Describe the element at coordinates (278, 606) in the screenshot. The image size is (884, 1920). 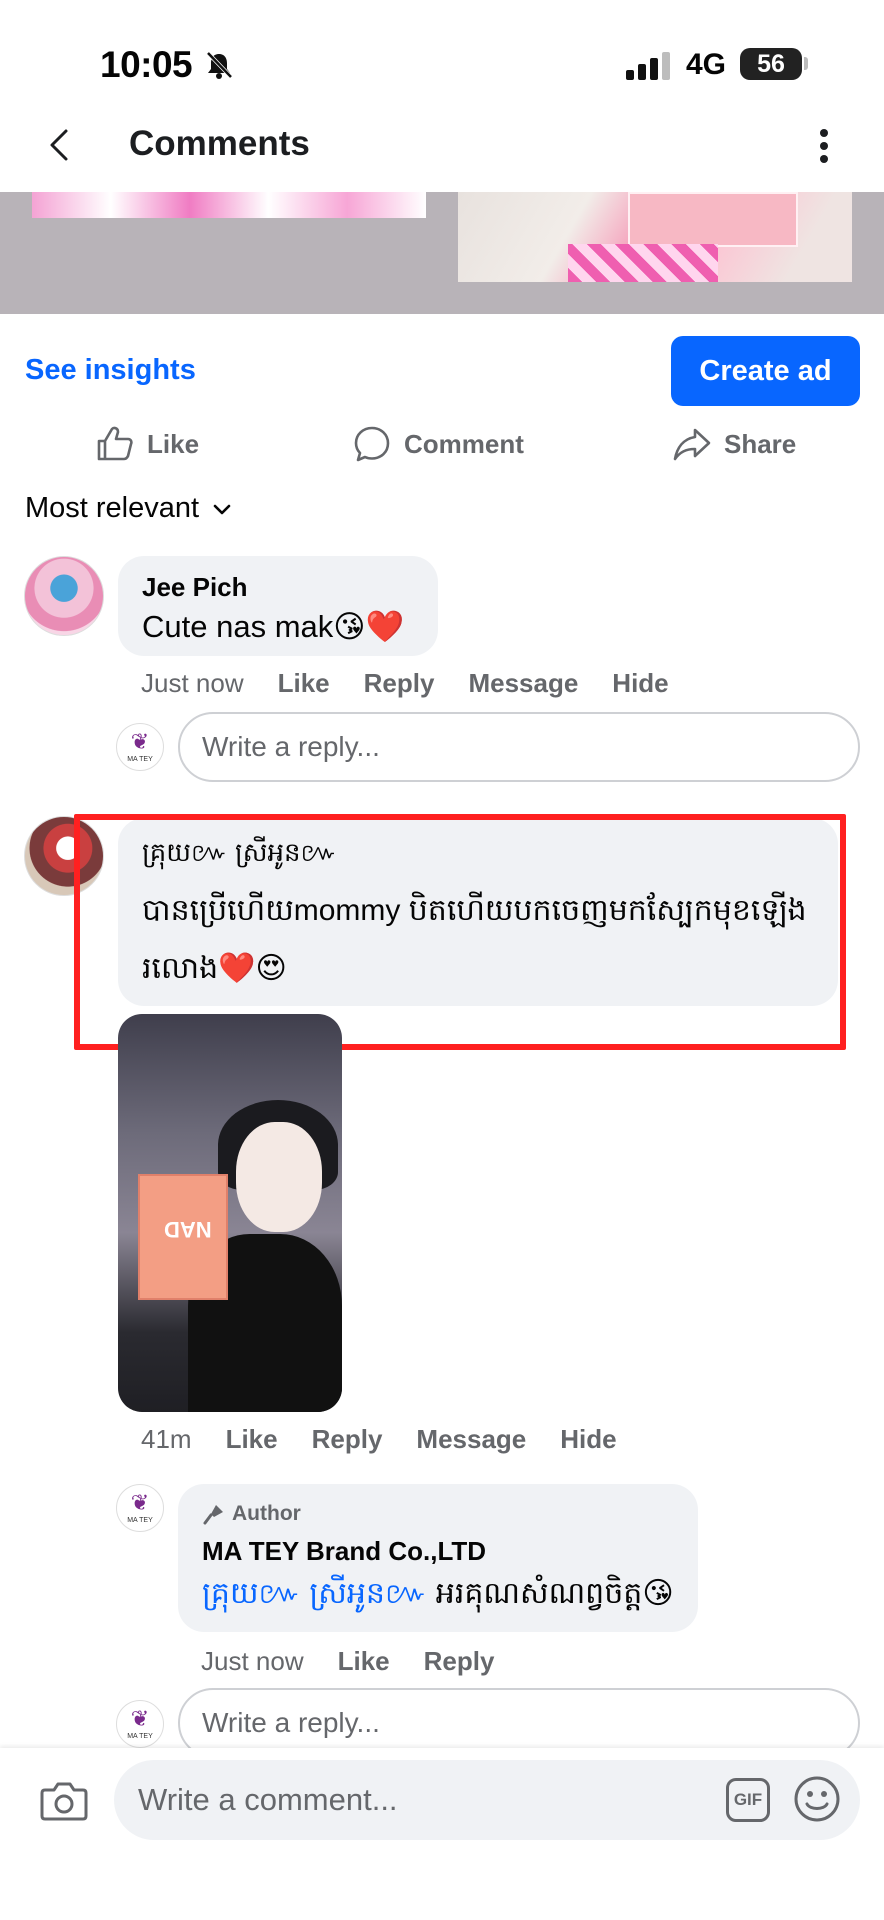
I see `comment-bubble: Jee Pich Cute nas mak😘❤️` at that location.